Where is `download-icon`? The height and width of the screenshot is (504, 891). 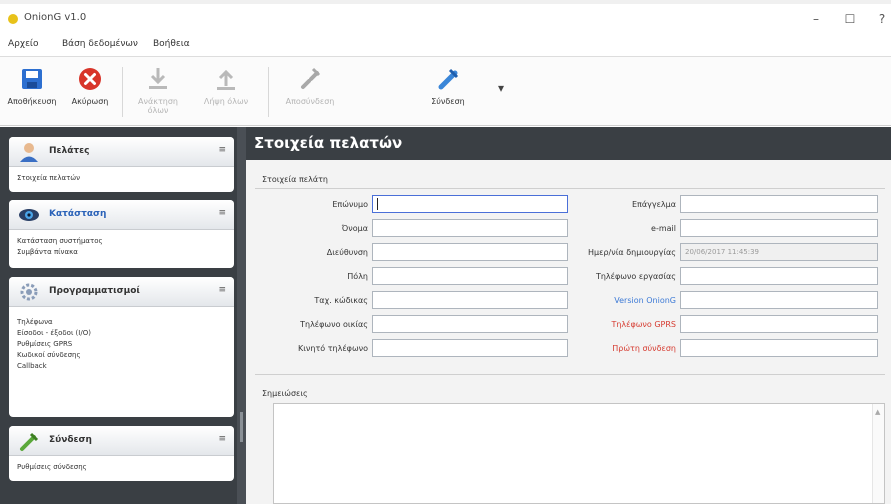
download-icon is located at coordinates (158, 78).